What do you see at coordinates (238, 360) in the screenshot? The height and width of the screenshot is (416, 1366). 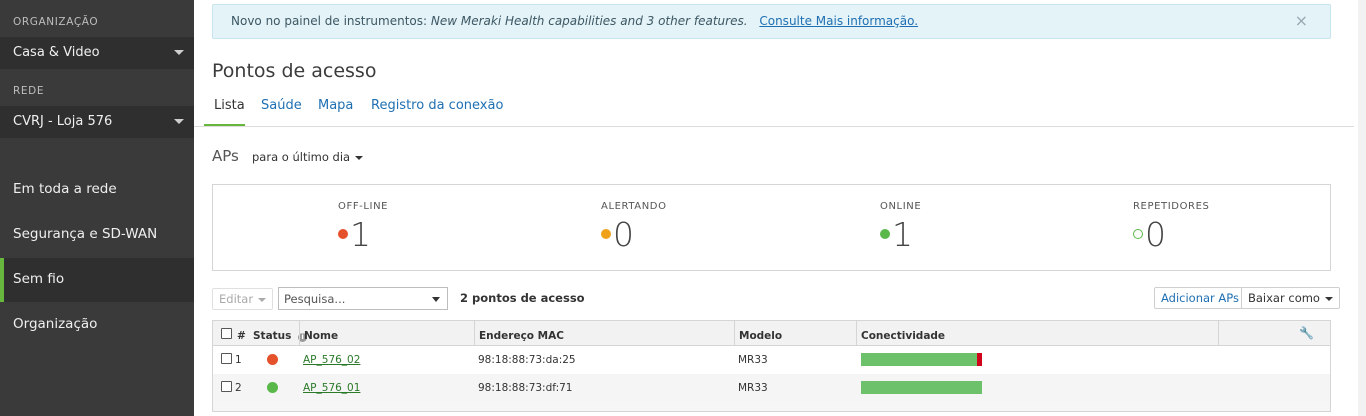 I see `row-number: 1` at bounding box center [238, 360].